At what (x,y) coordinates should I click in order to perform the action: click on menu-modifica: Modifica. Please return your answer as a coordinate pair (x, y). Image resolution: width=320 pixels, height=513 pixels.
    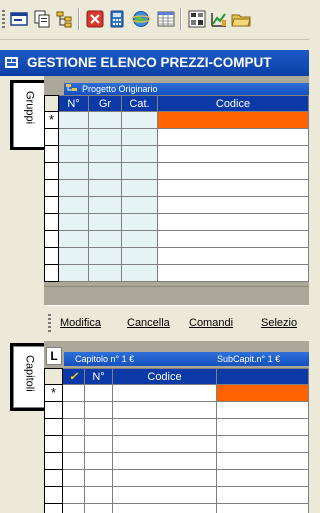
    Looking at the image, I should click on (80, 323).